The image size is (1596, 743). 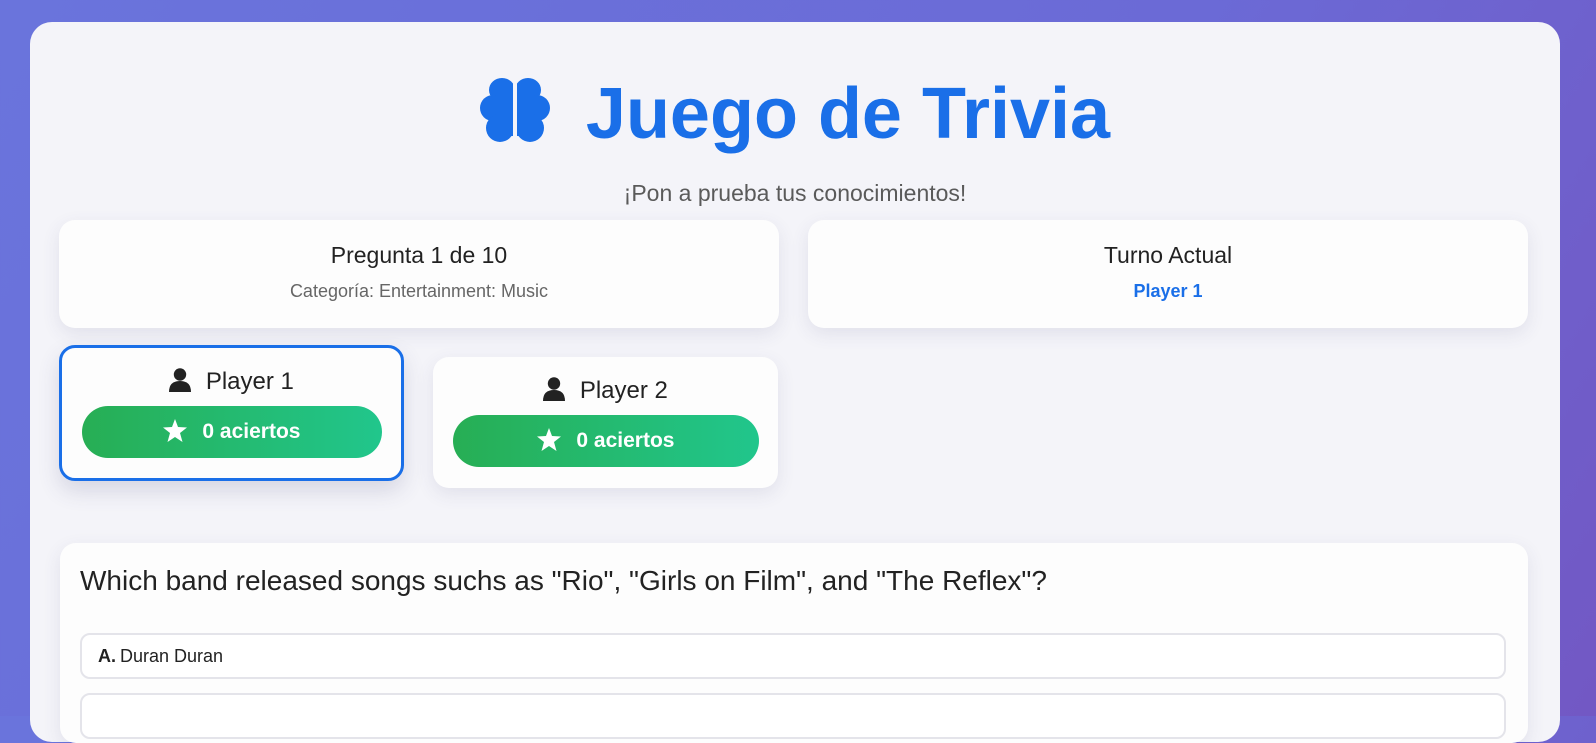 I want to click on player-card-2: Player 2 0 aciertos, so click(x=605, y=422).